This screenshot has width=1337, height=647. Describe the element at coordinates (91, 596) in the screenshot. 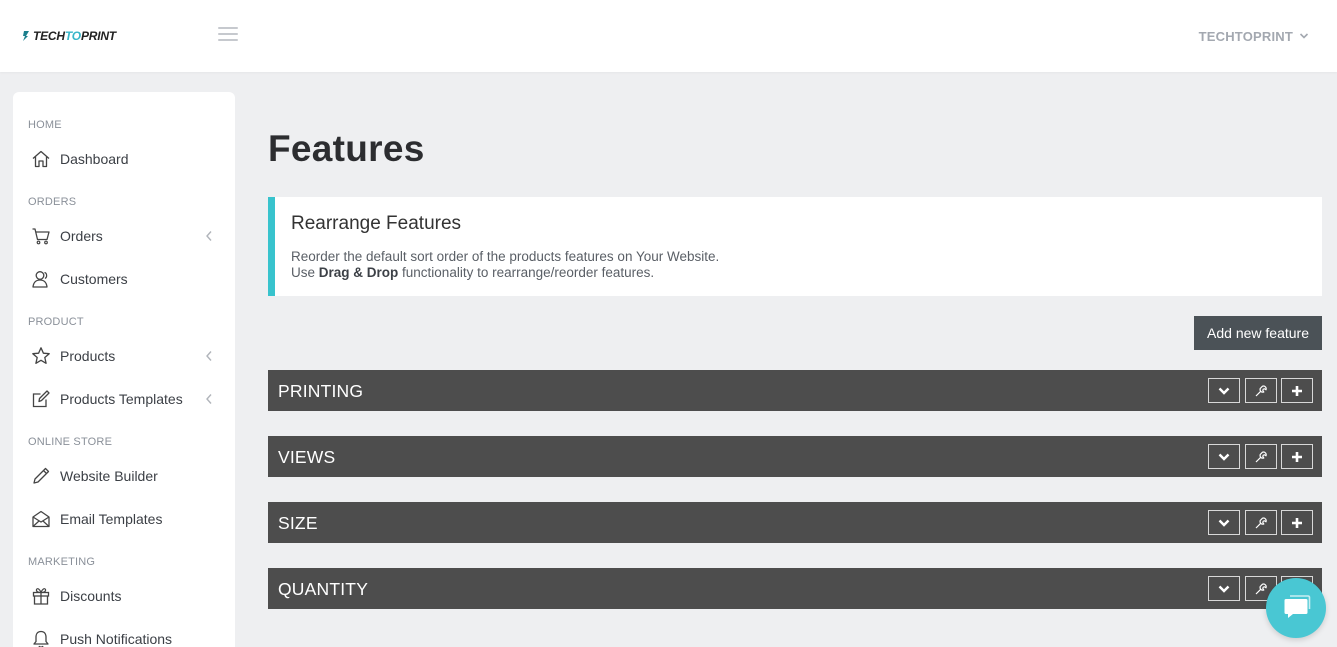

I see `sidebar-item-label: Discounts` at that location.